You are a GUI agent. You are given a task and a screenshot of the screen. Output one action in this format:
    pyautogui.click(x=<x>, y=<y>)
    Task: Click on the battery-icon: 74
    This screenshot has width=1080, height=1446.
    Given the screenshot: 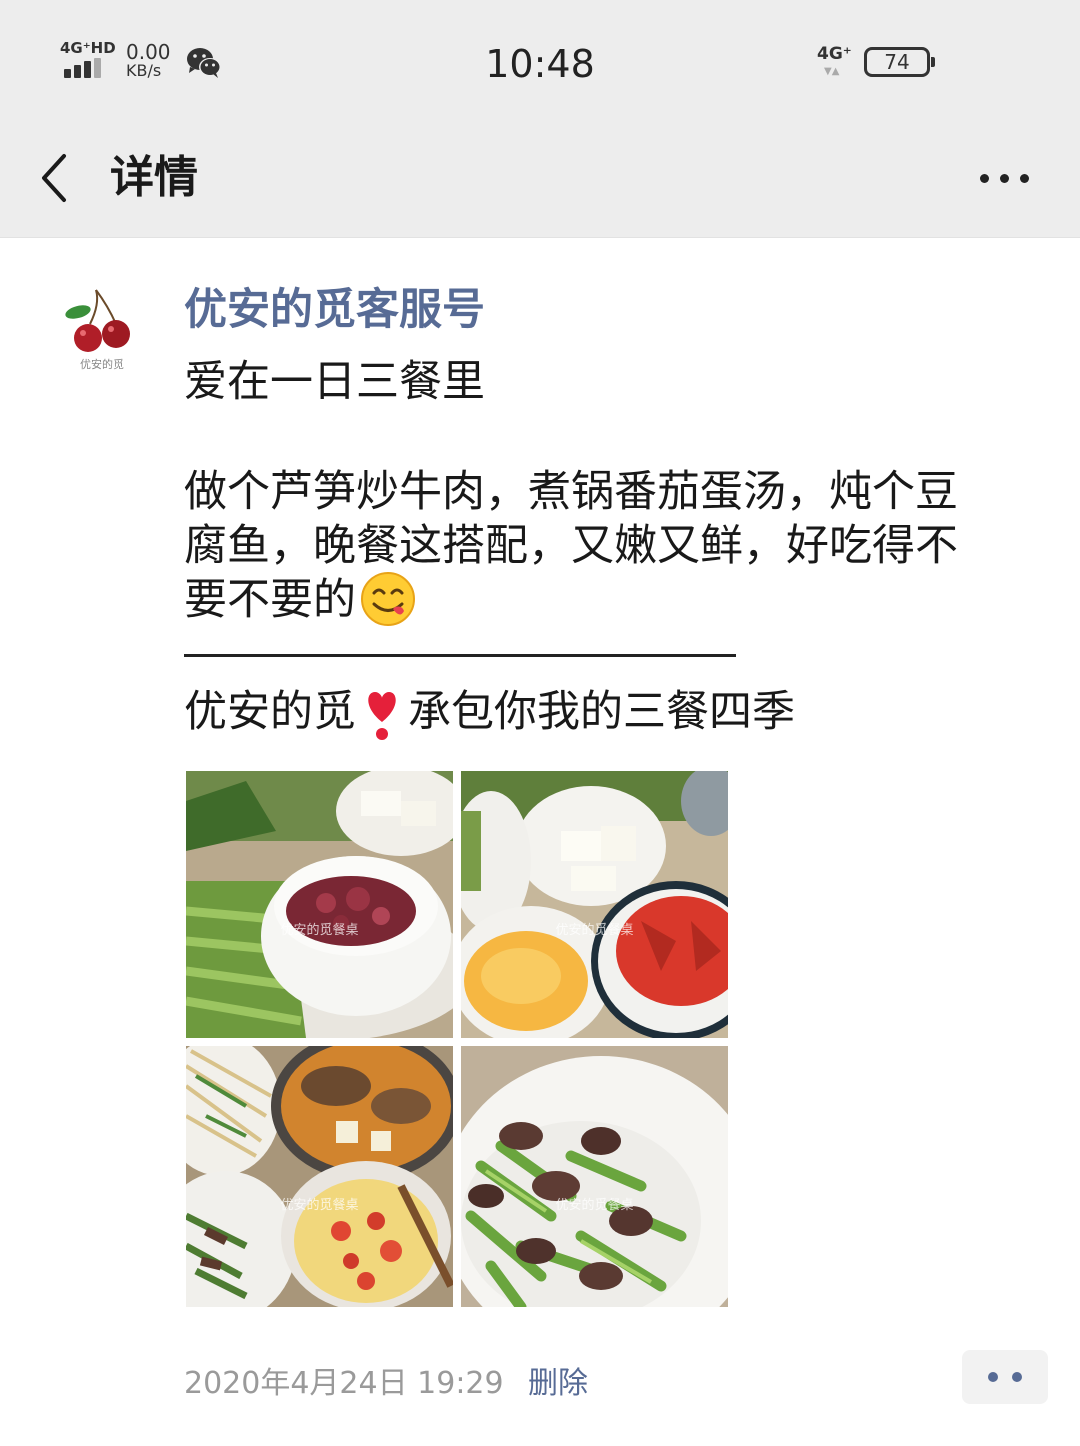 What is the action you would take?
    pyautogui.click(x=899, y=62)
    